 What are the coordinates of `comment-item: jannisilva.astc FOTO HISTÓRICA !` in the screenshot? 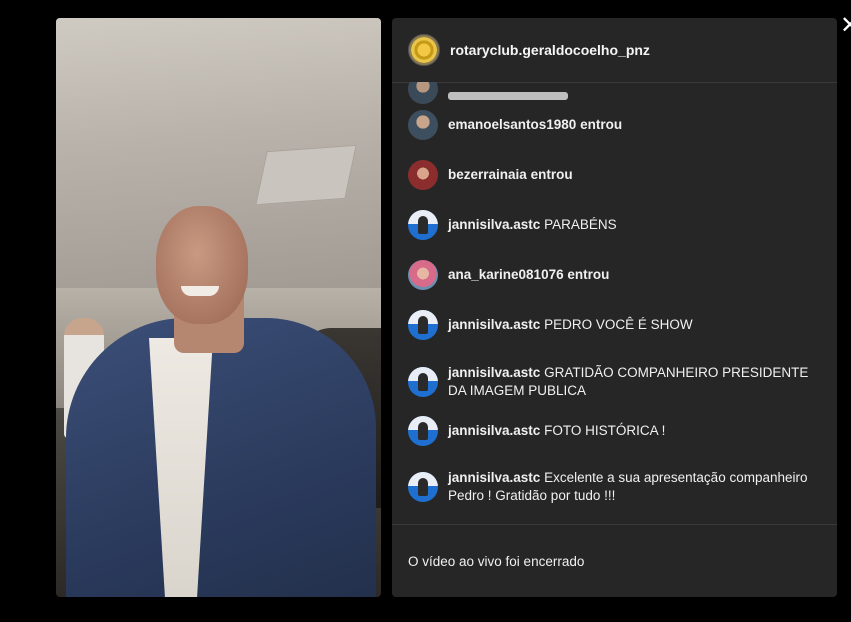 It's located at (615, 431).